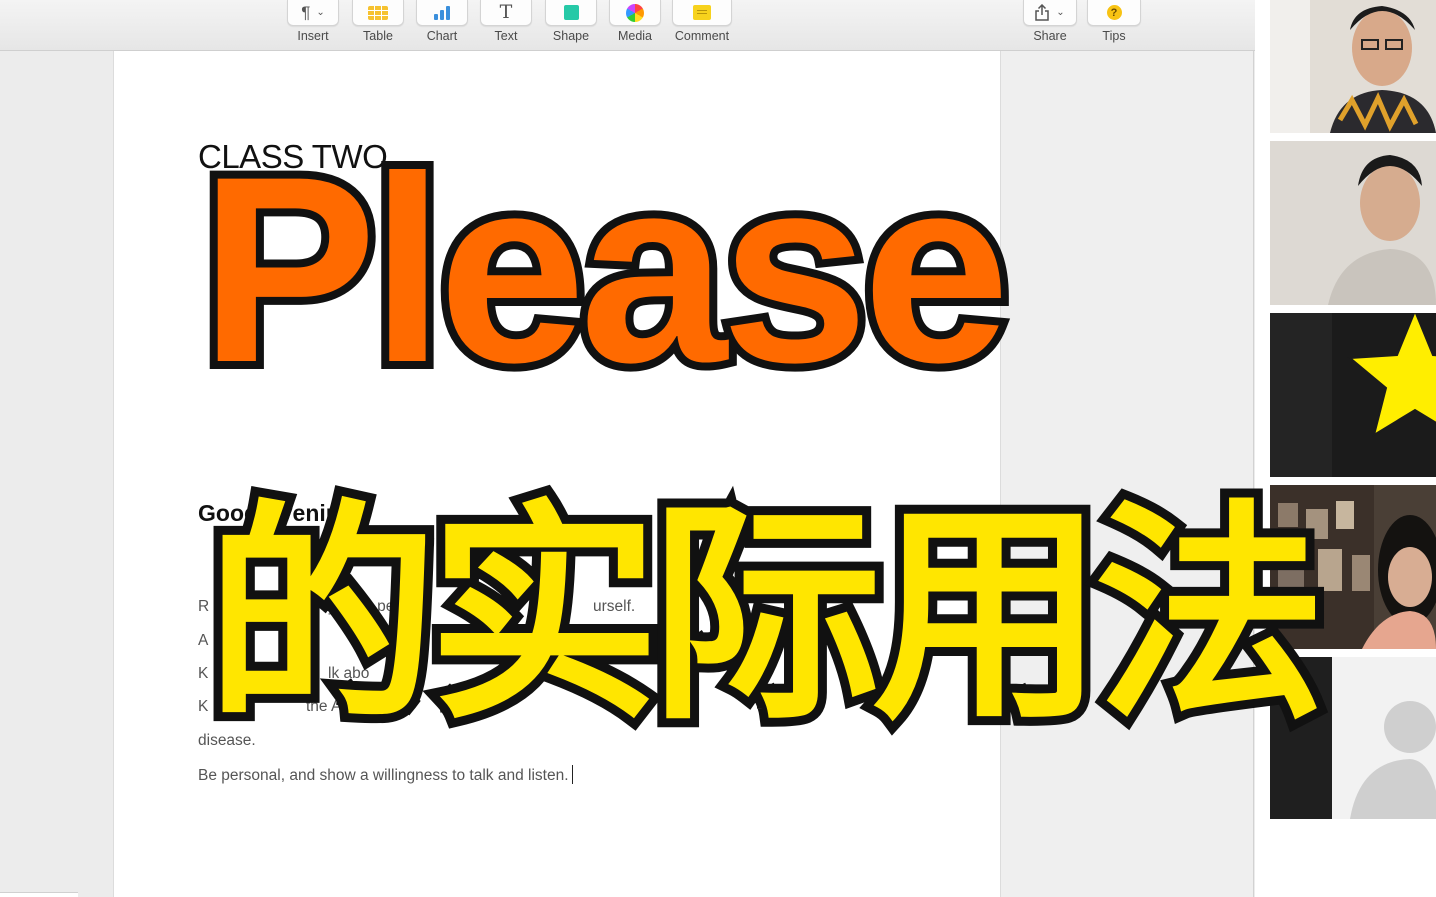 This screenshot has width=1436, height=897. I want to click on toolbar-label: Tips, so click(1114, 36).